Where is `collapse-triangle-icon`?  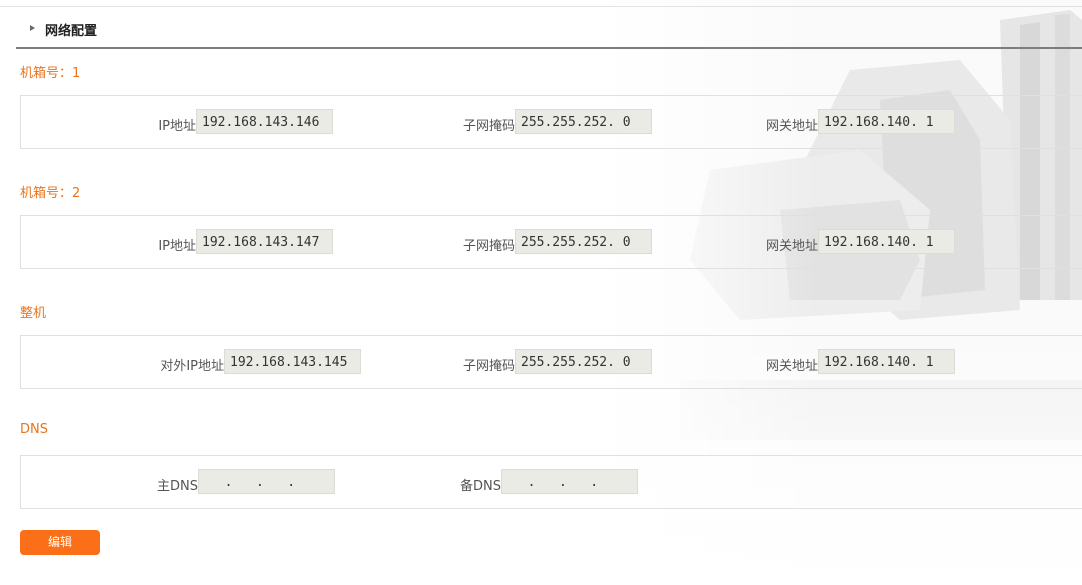 collapse-triangle-icon is located at coordinates (32, 28).